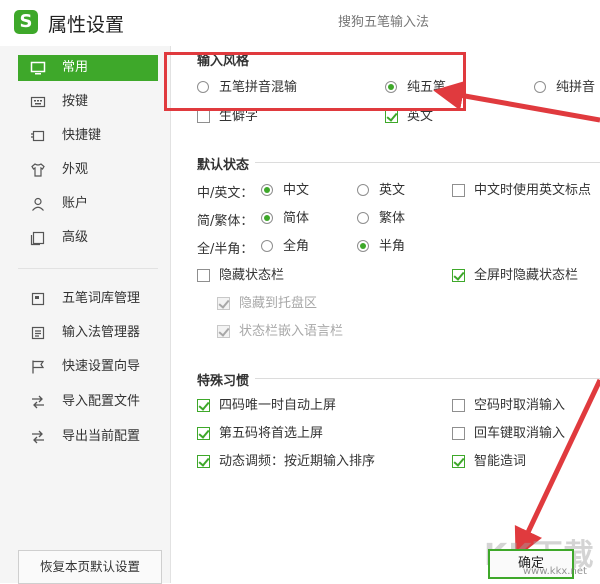 This screenshot has width=600, height=584. I want to click on watermark-url: www.kkx.net, so click(555, 571).